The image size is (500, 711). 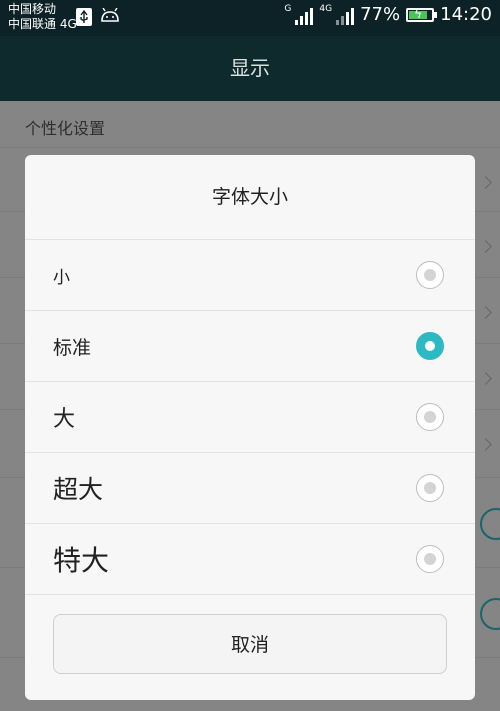 I want to click on usb-icon, so click(x=84, y=17).